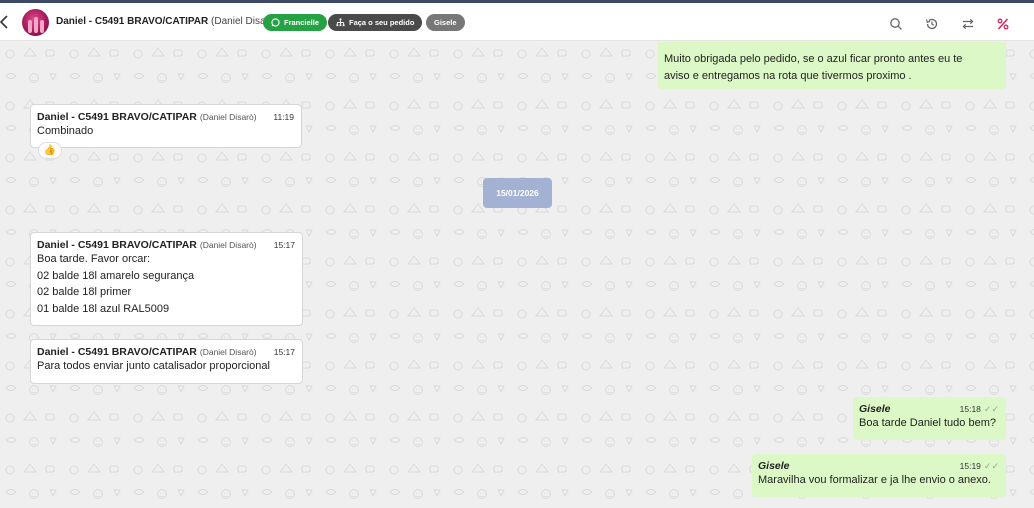 The width and height of the screenshot is (1034, 508). I want to click on message-time: 15:18, so click(970, 409).